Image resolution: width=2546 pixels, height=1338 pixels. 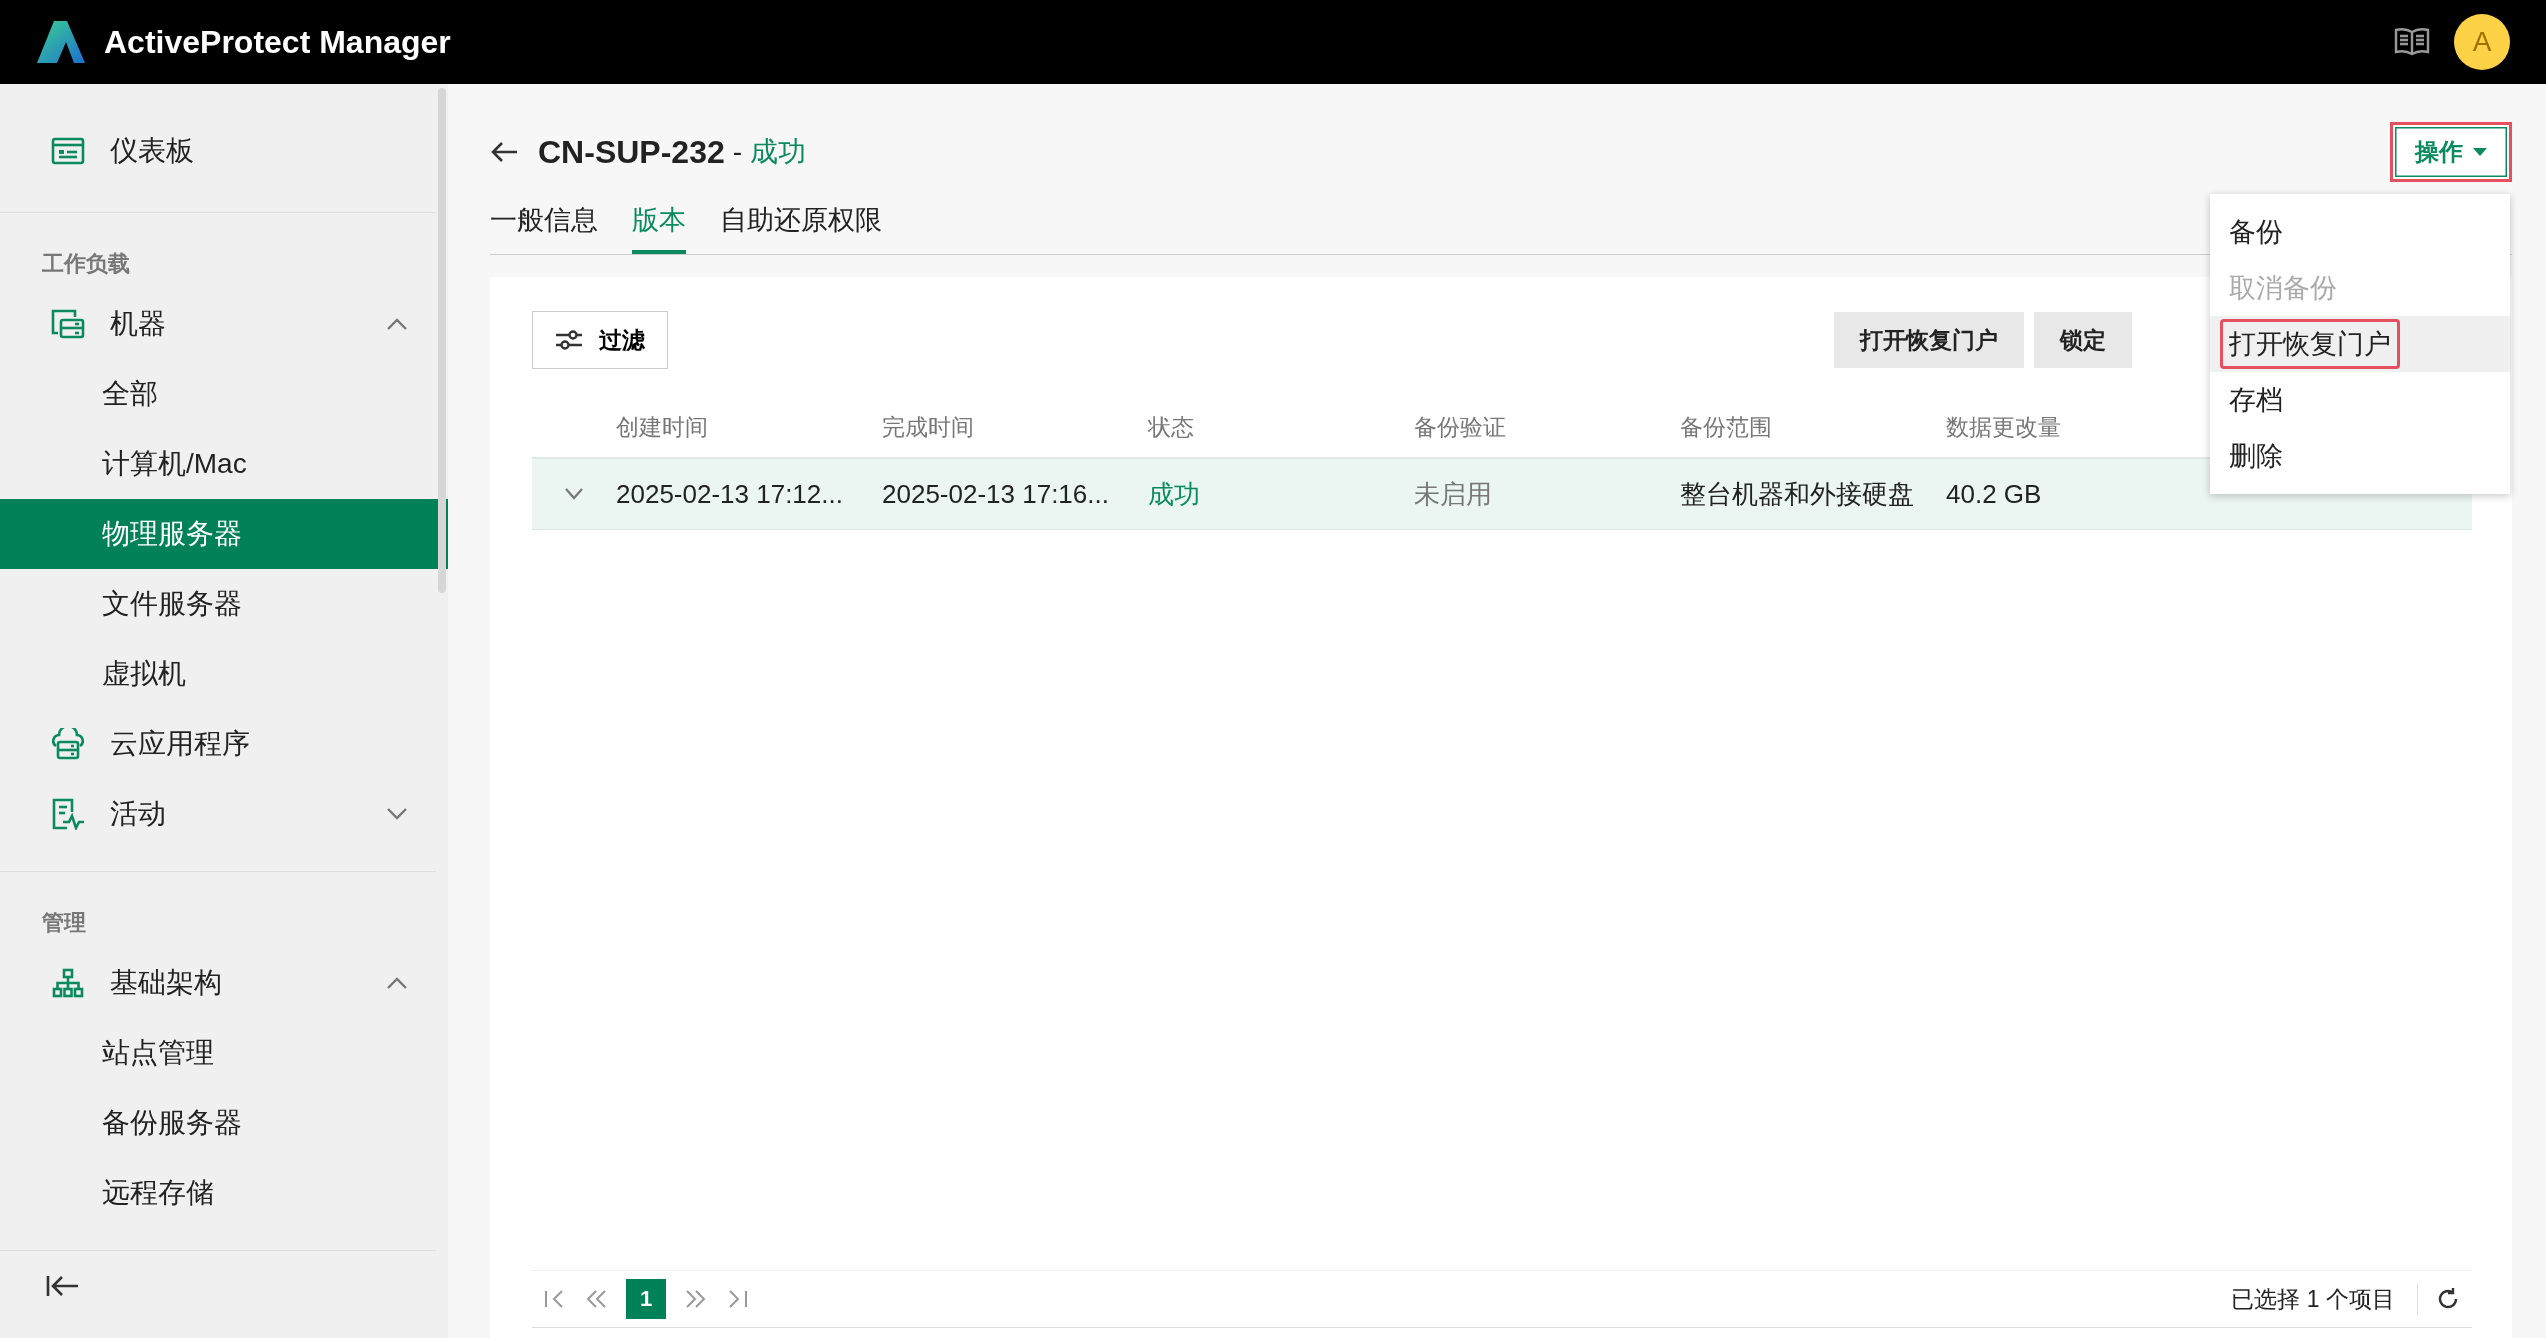 What do you see at coordinates (68, 151) in the screenshot?
I see `dashboard-icon` at bounding box center [68, 151].